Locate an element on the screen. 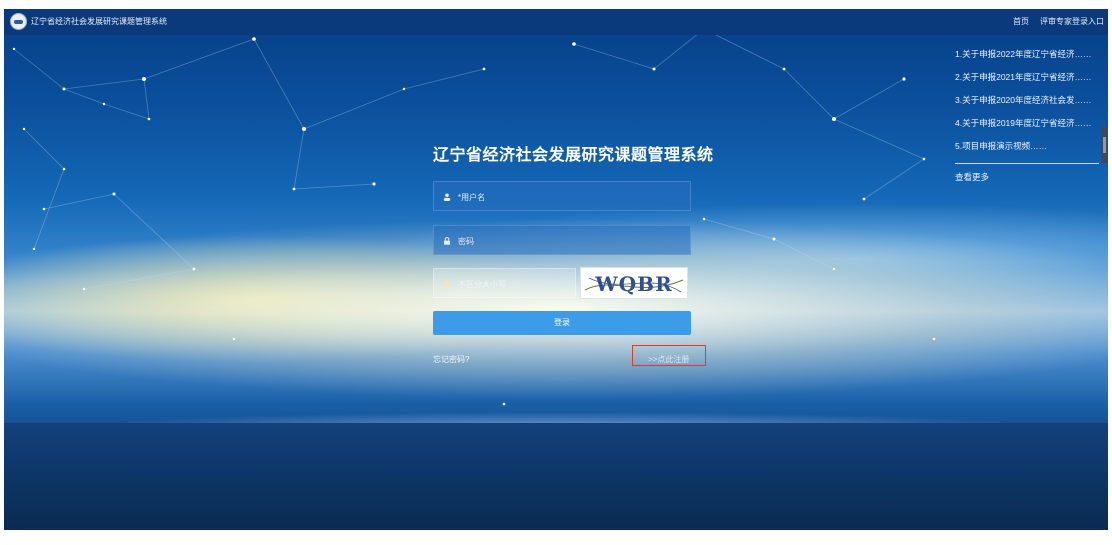 The width and height of the screenshot is (1112, 545). top-bar: 辽宁省经济社会发展研究课题管理系统 首页 评审专家登录入口 is located at coordinates (556, 22).